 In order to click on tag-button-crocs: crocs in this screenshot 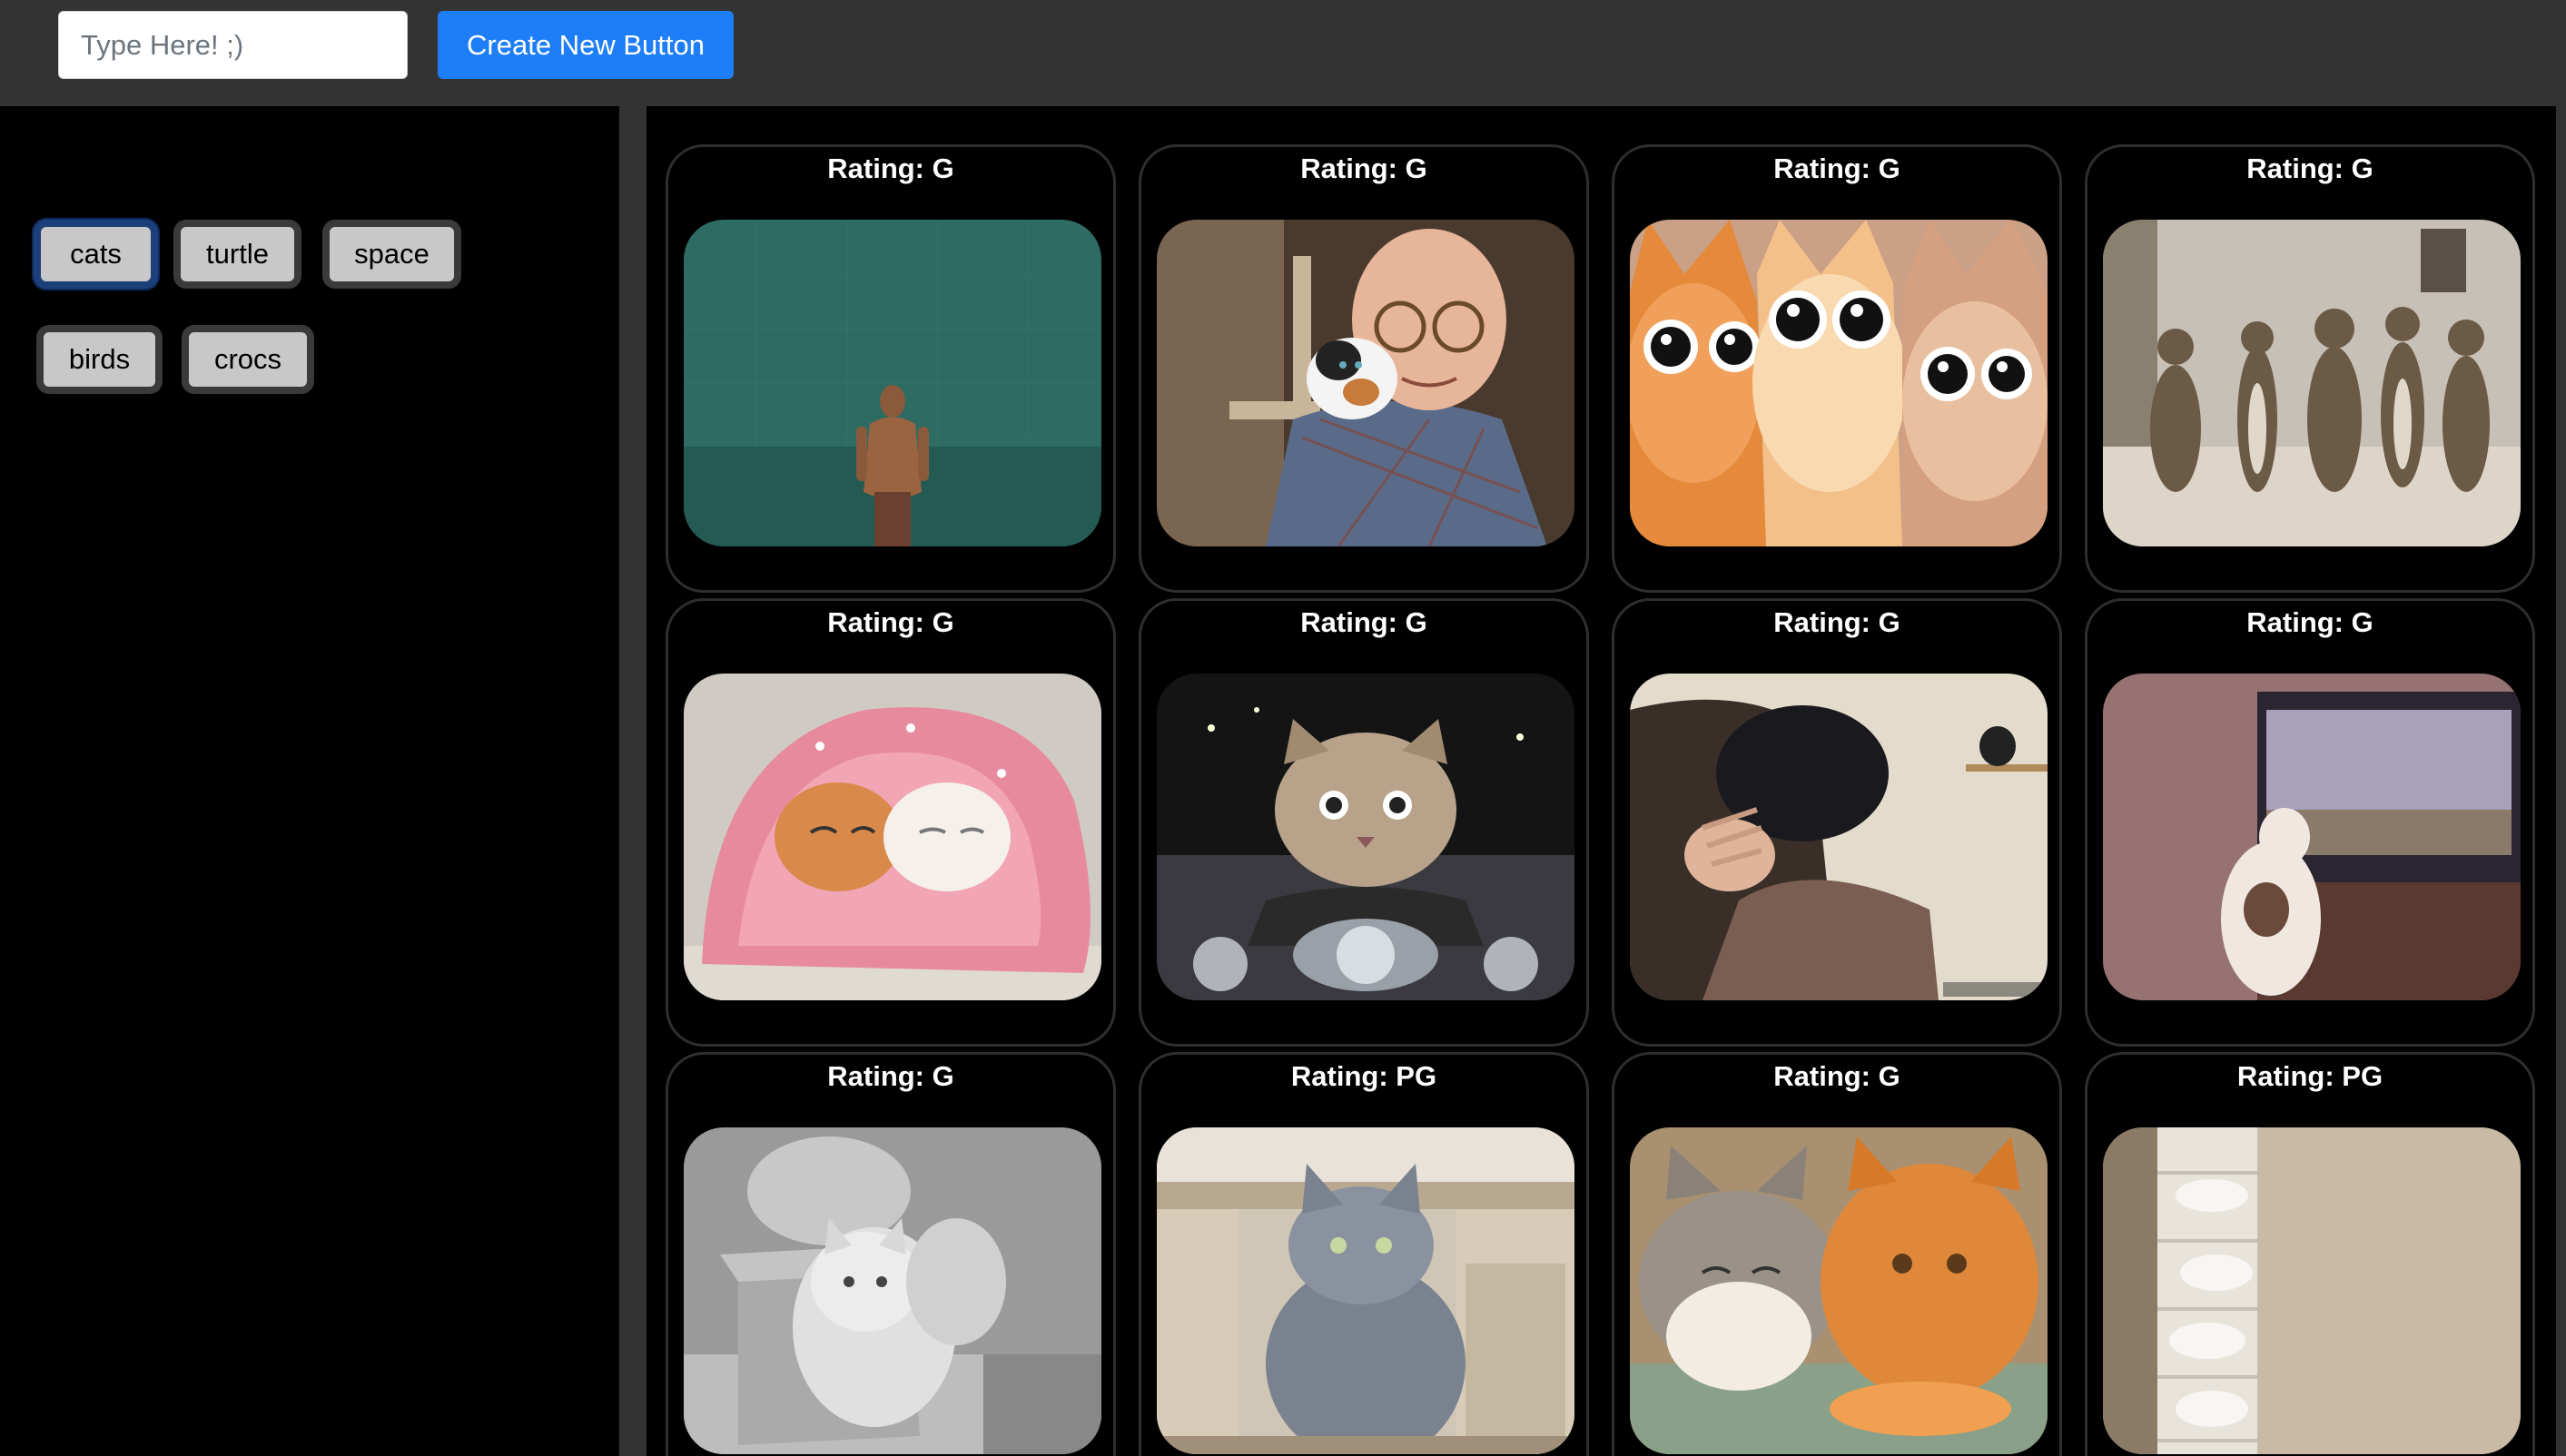, I will do `click(248, 359)`.